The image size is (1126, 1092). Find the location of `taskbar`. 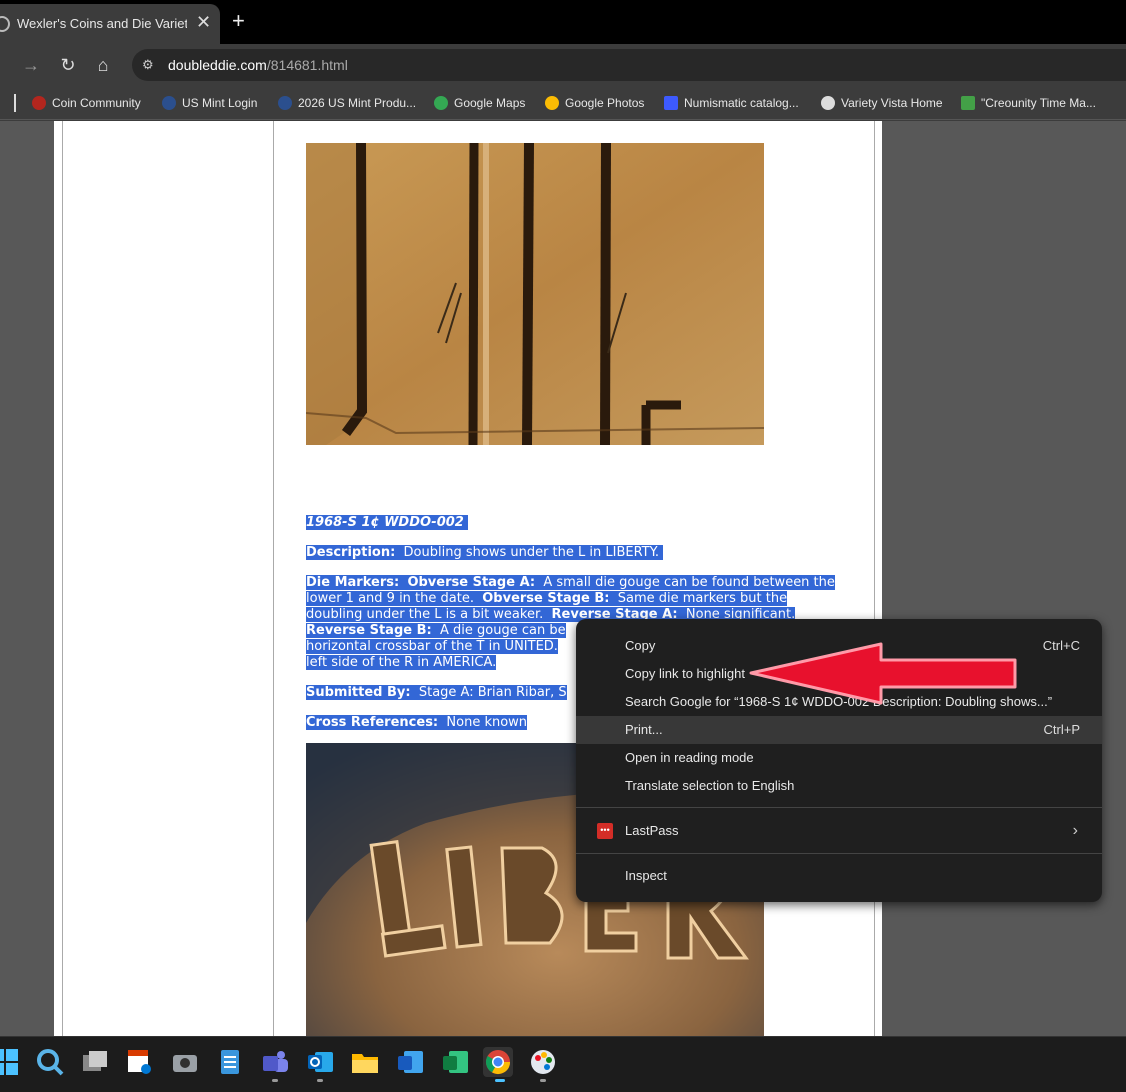

taskbar is located at coordinates (563, 1064).